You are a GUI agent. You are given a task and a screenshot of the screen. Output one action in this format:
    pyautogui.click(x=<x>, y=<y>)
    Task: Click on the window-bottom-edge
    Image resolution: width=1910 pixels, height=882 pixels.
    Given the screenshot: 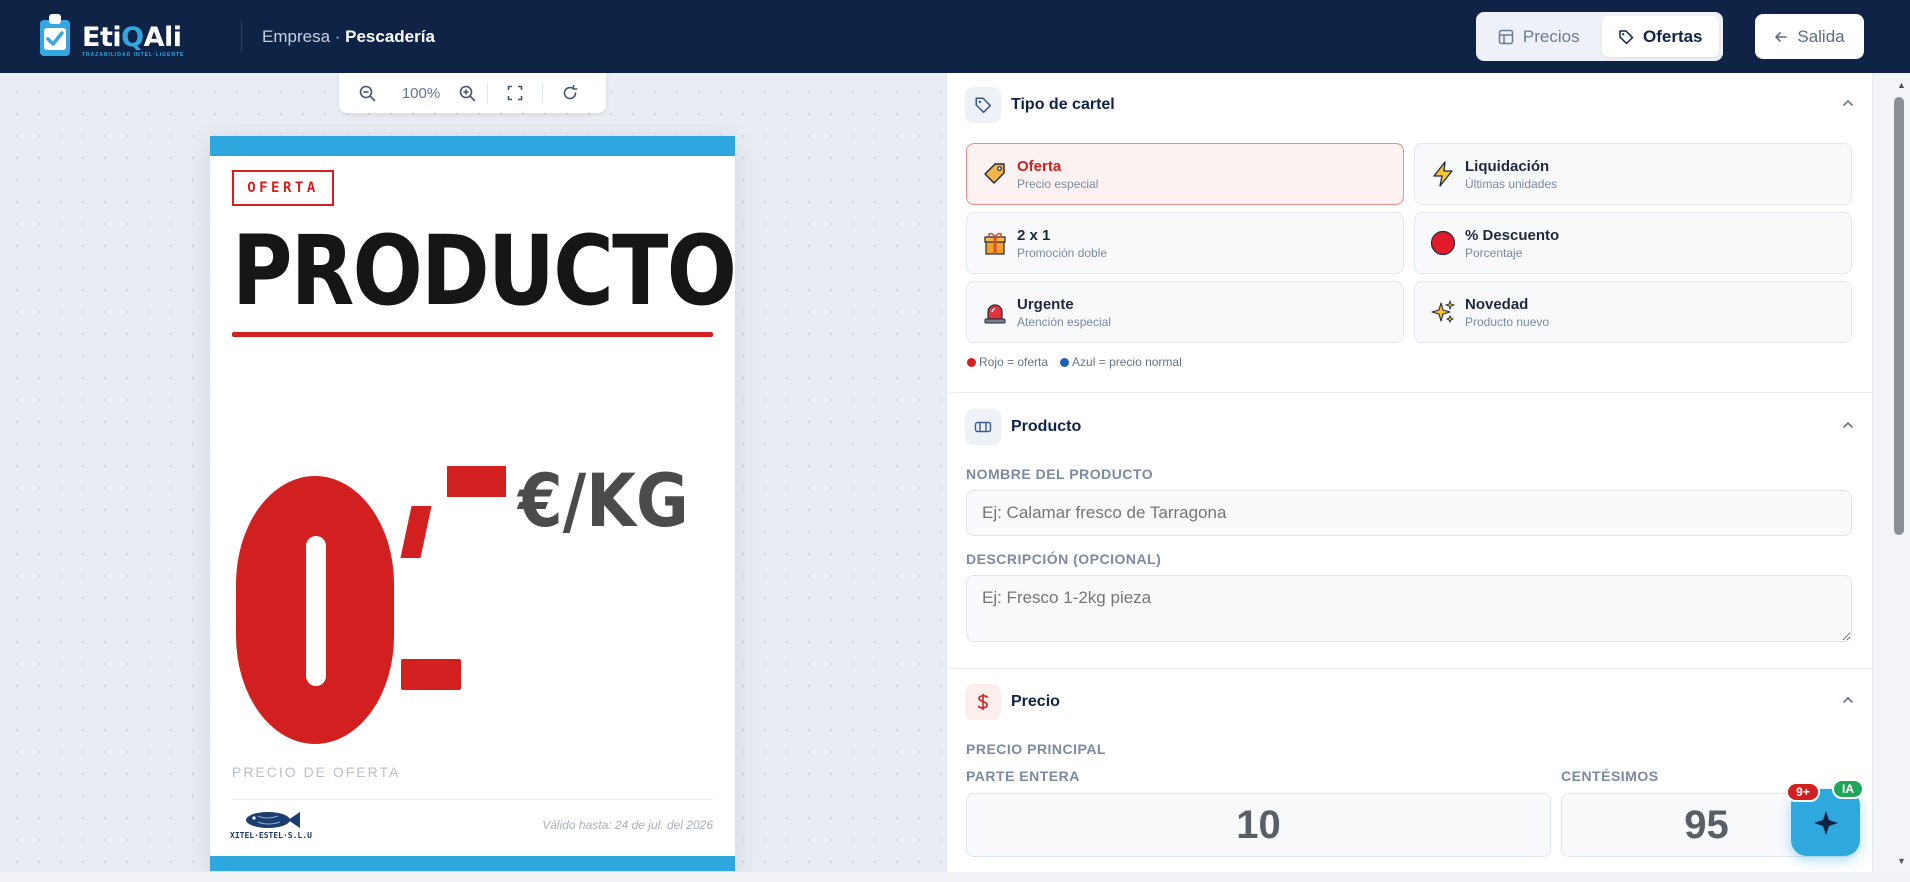 What is the action you would take?
    pyautogui.click(x=955, y=877)
    